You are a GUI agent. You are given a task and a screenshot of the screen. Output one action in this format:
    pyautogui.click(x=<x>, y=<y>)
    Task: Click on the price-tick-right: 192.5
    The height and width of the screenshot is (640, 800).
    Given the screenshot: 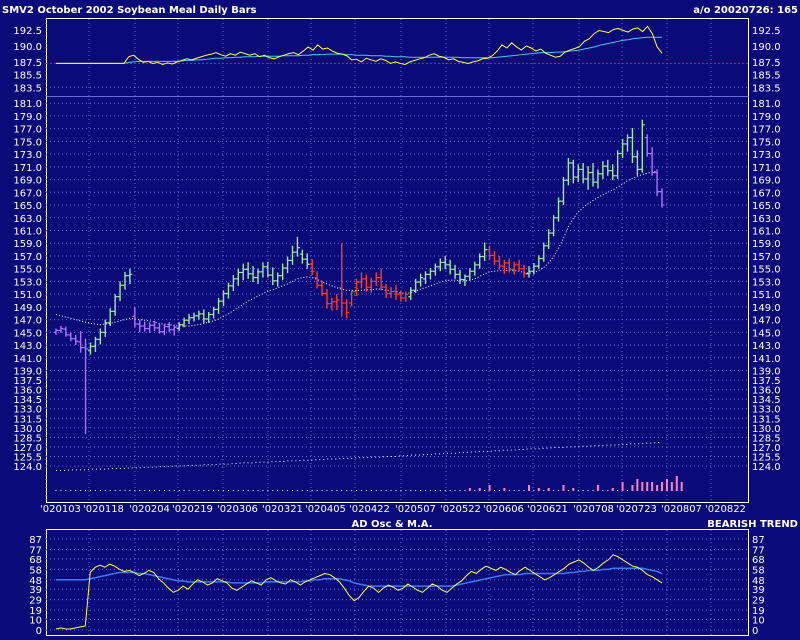 What is the action you would take?
    pyautogui.click(x=766, y=31)
    